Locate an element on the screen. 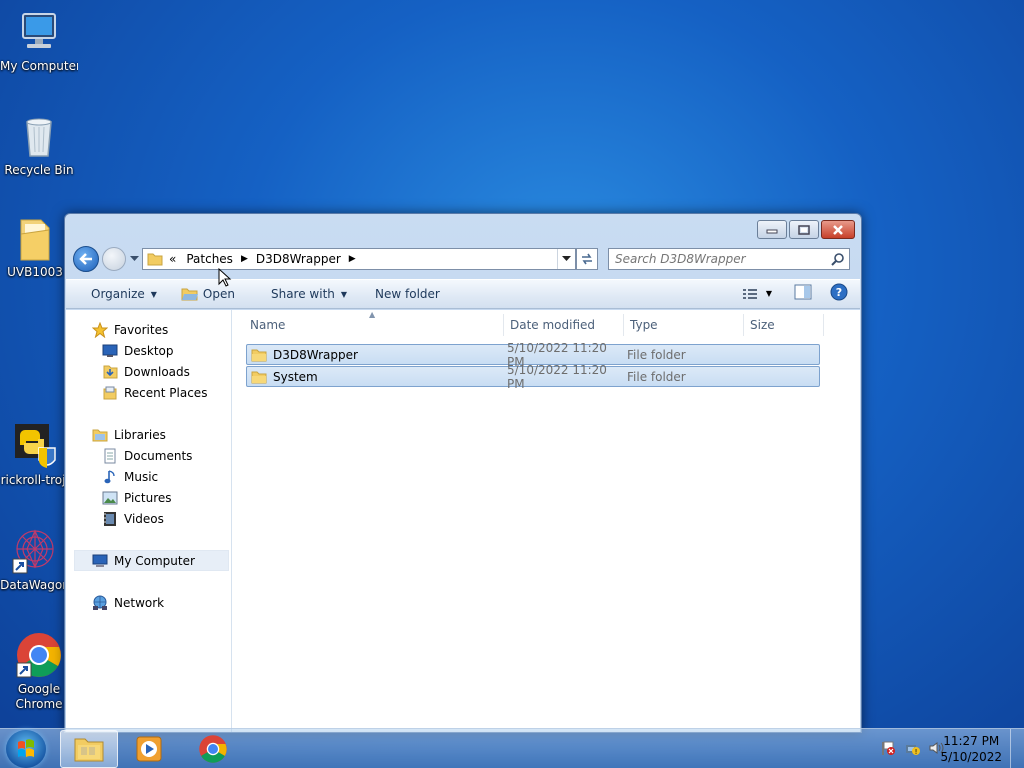  desktop-icon-label: rickroll-troj is located at coordinates (33, 480).